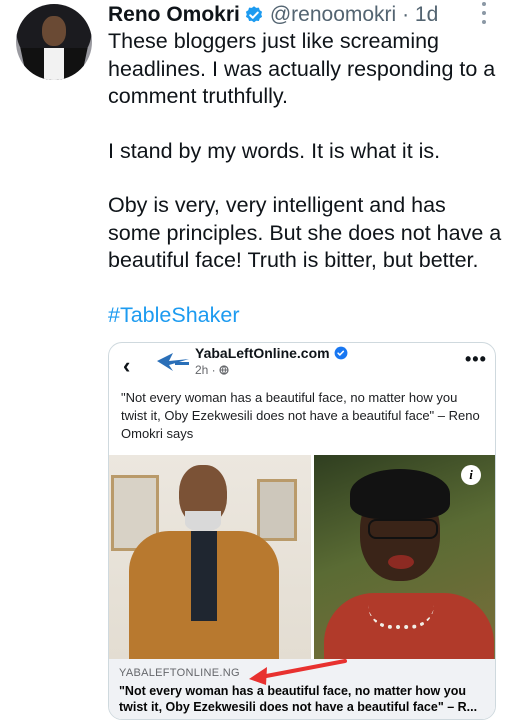 The width and height of the screenshot is (511, 720). I want to click on page-name-row: YabaLeftOnline.com, so click(271, 353).